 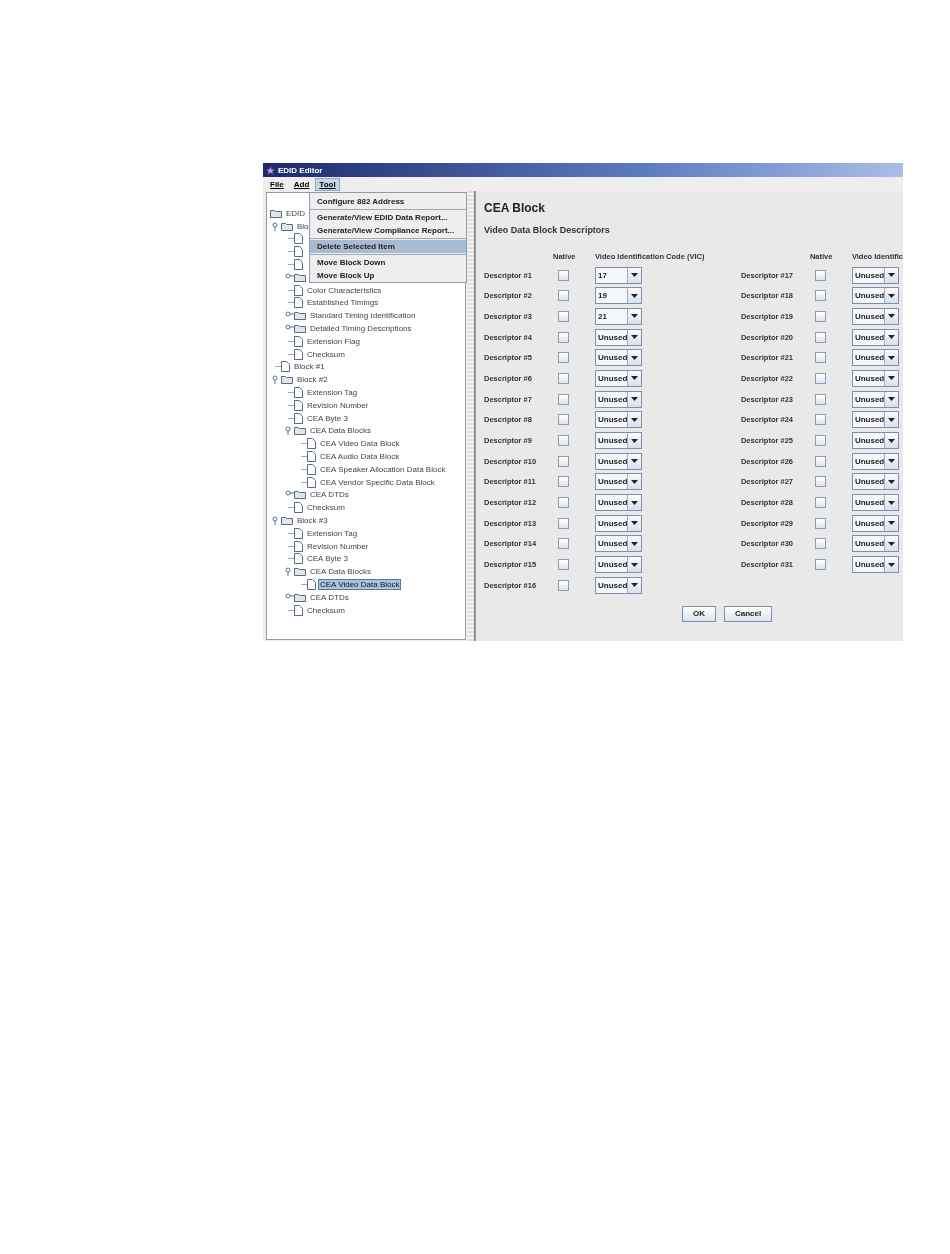 What do you see at coordinates (360, 457) in the screenshot?
I see `tree-item: CEA Audio Data Block` at bounding box center [360, 457].